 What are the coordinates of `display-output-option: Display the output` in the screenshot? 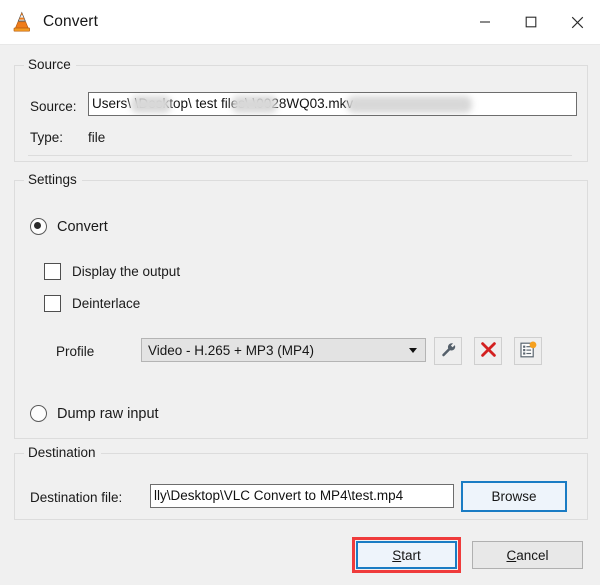 It's located at (112, 271).